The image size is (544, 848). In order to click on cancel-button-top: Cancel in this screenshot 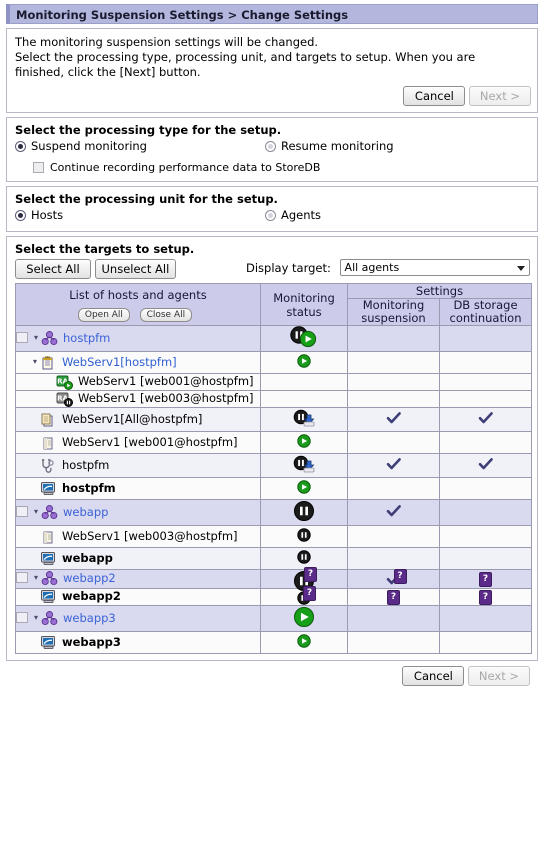, I will do `click(434, 96)`.